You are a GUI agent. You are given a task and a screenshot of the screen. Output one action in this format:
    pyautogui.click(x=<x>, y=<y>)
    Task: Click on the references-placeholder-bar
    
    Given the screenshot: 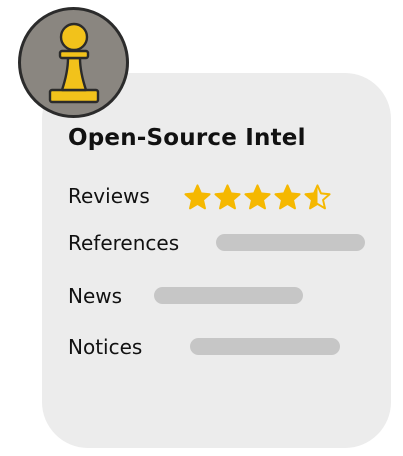 What is the action you would take?
    pyautogui.click(x=290, y=242)
    